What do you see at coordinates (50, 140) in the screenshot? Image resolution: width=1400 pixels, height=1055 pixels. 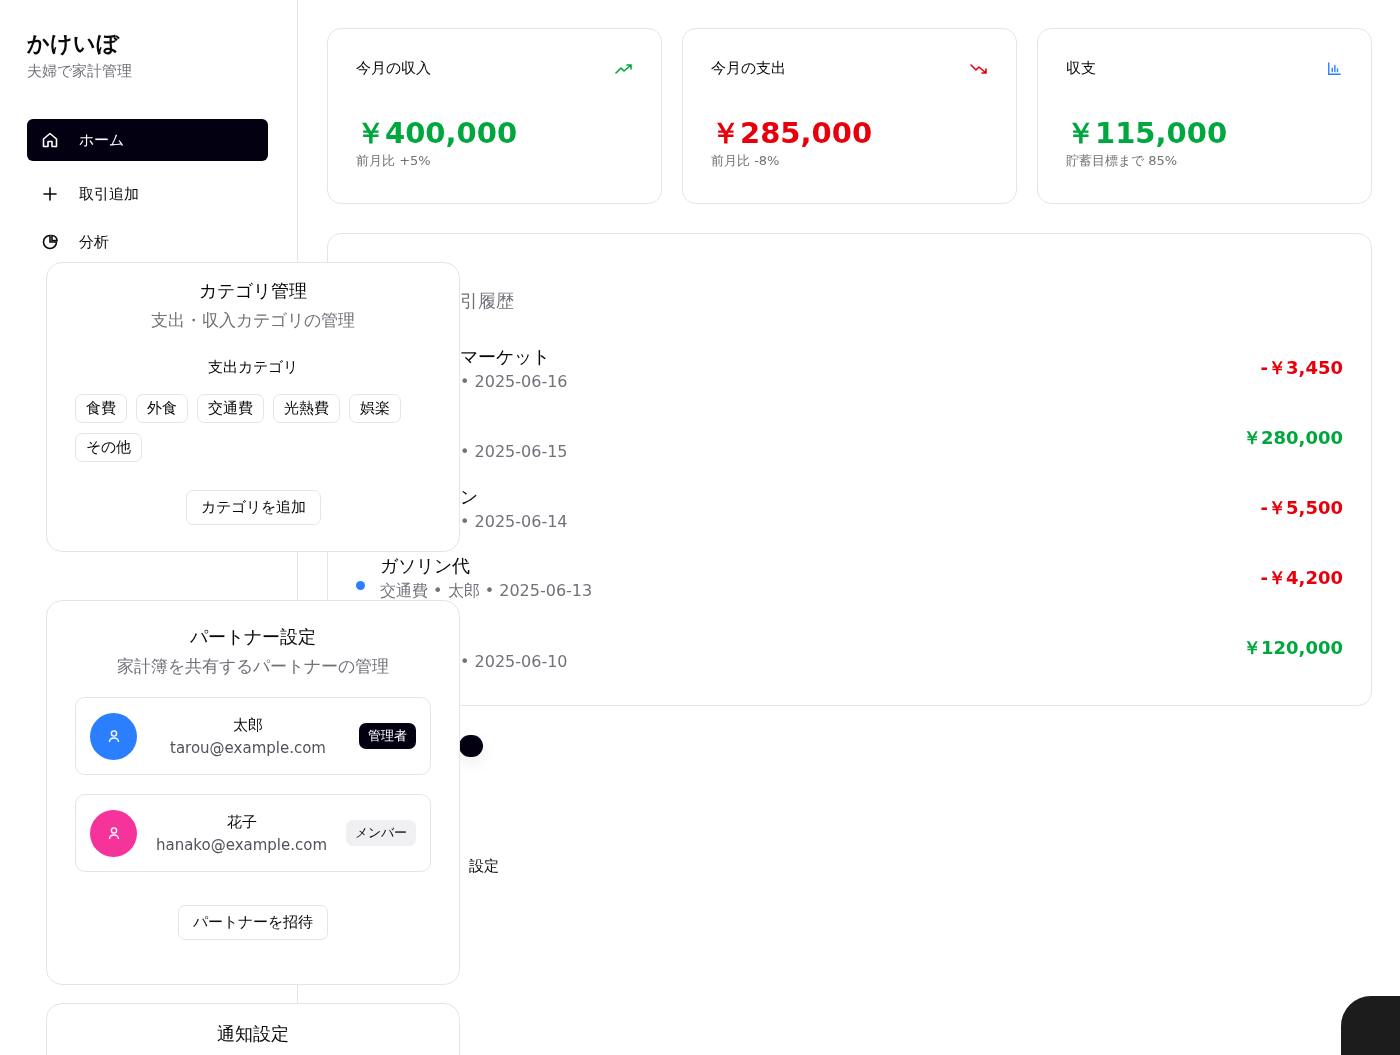 I see `home-icon` at bounding box center [50, 140].